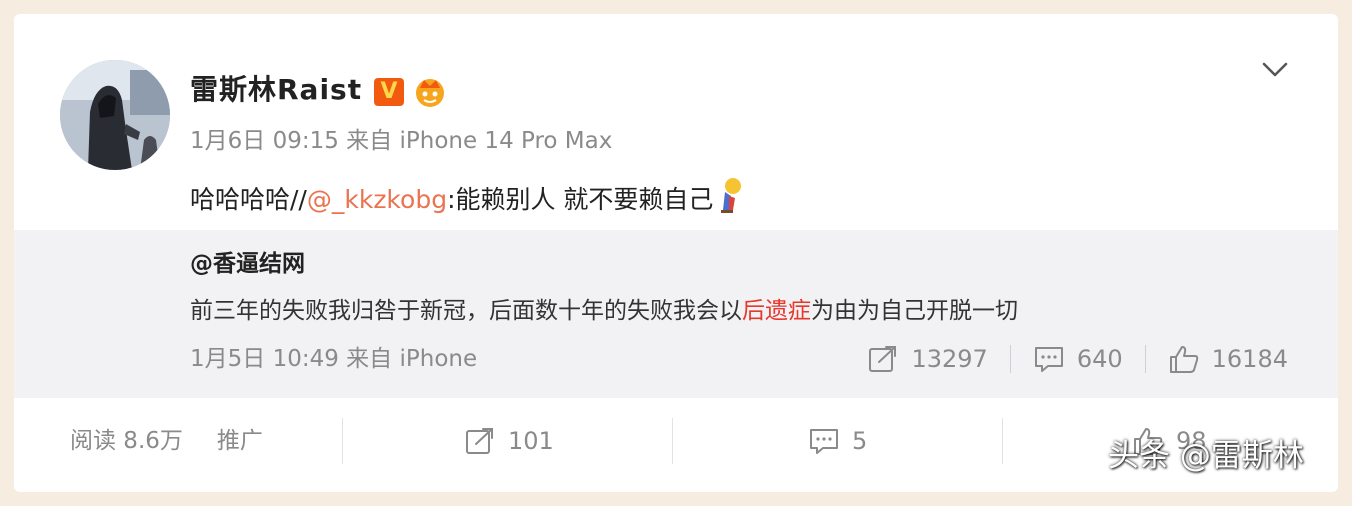 The height and width of the screenshot is (506, 1352). Describe the element at coordinates (860, 441) in the screenshot. I see `comment-count: 5` at that location.